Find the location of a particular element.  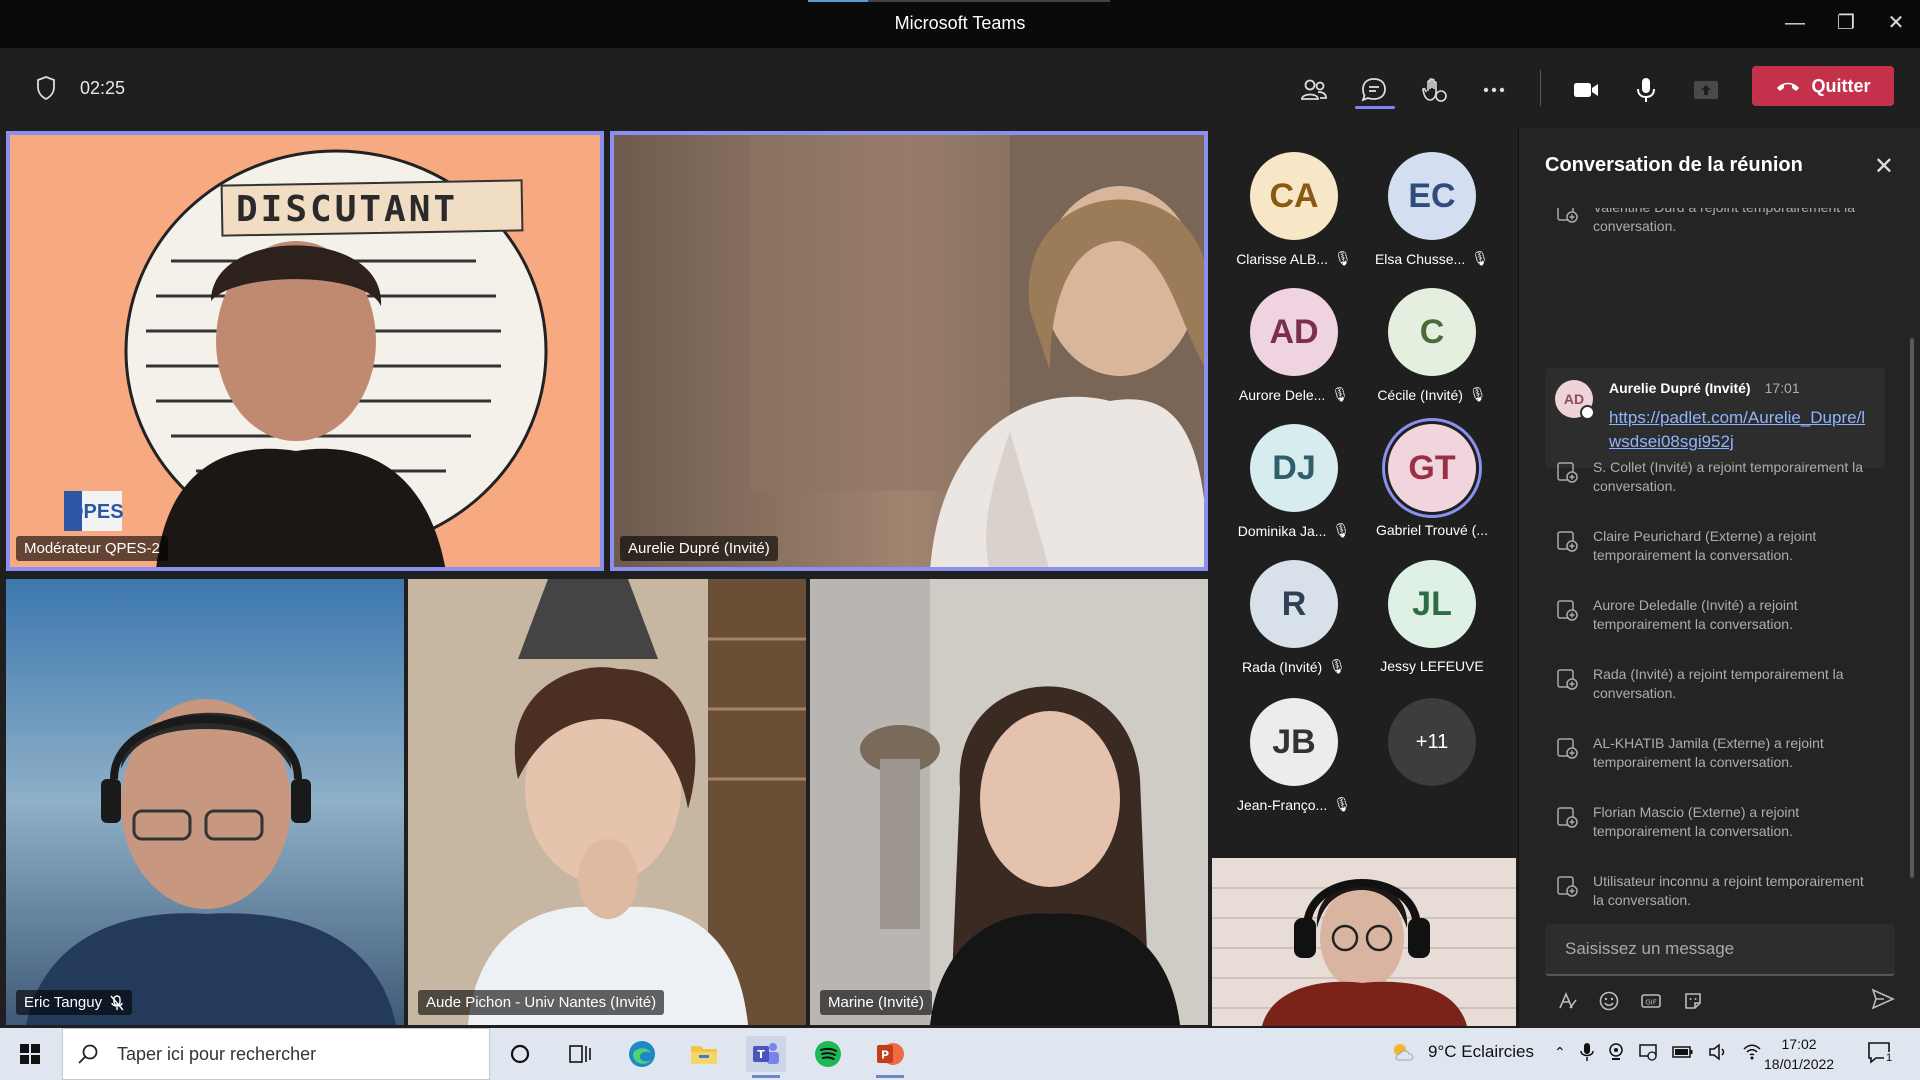

microphone-button is located at coordinates (1646, 90).